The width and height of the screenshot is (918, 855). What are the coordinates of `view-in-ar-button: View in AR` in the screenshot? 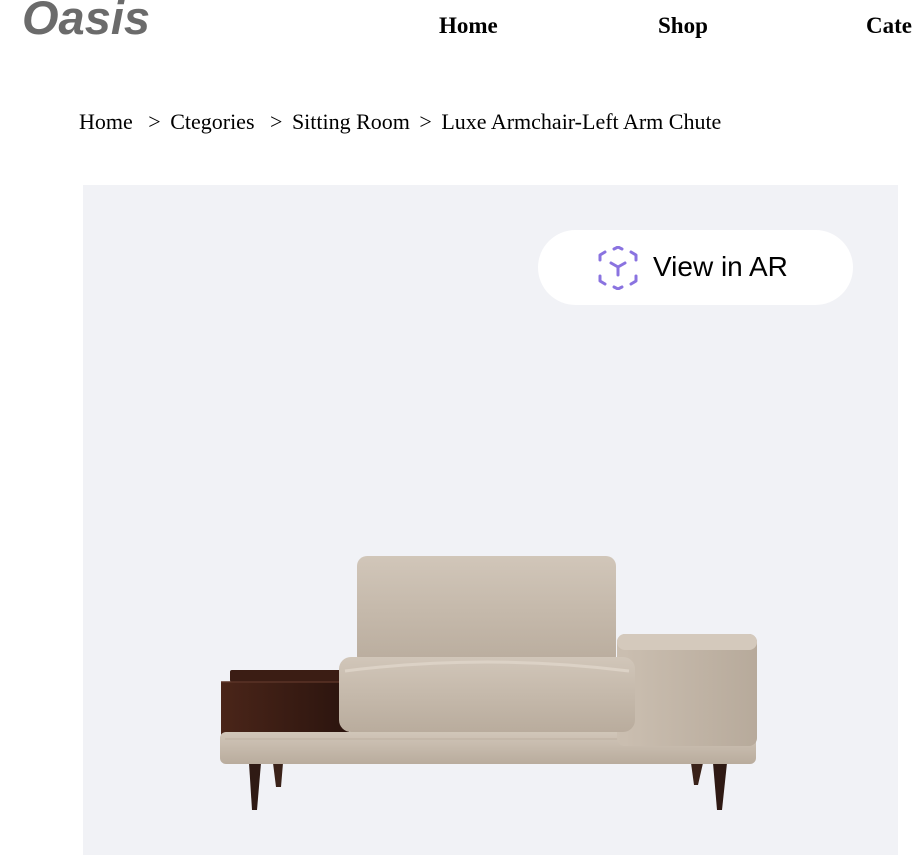 It's located at (695, 267).